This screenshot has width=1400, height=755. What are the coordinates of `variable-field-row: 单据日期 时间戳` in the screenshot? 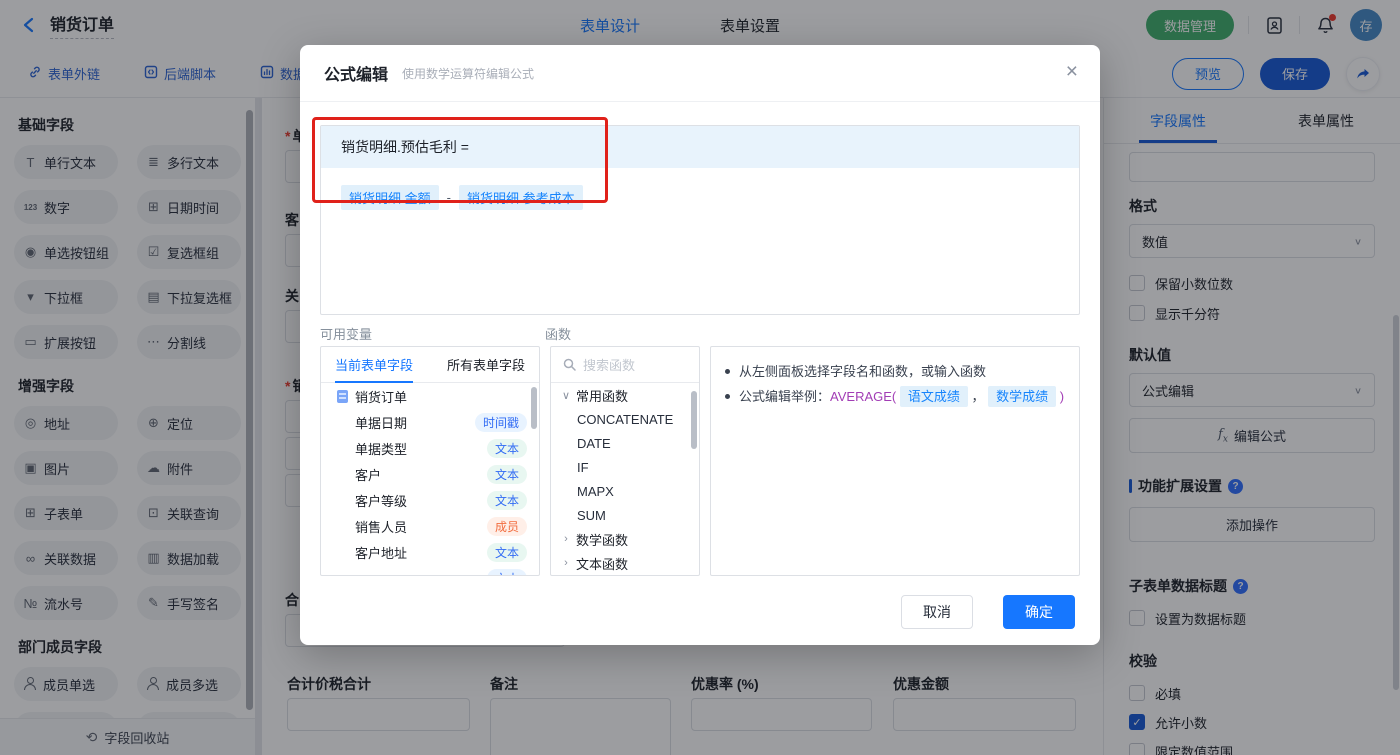 It's located at (430, 422).